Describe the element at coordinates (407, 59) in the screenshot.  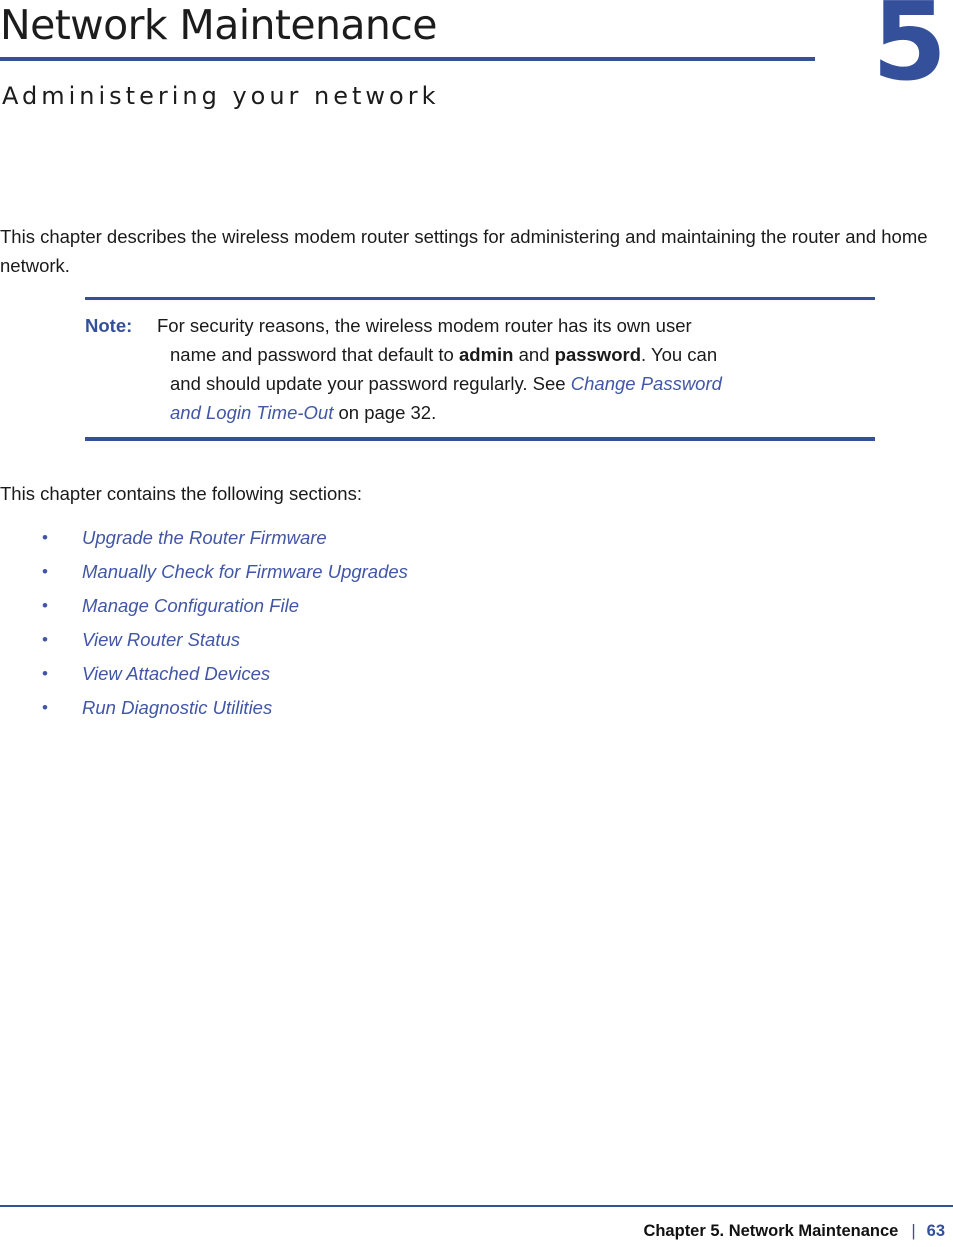
I see `title-divider` at that location.